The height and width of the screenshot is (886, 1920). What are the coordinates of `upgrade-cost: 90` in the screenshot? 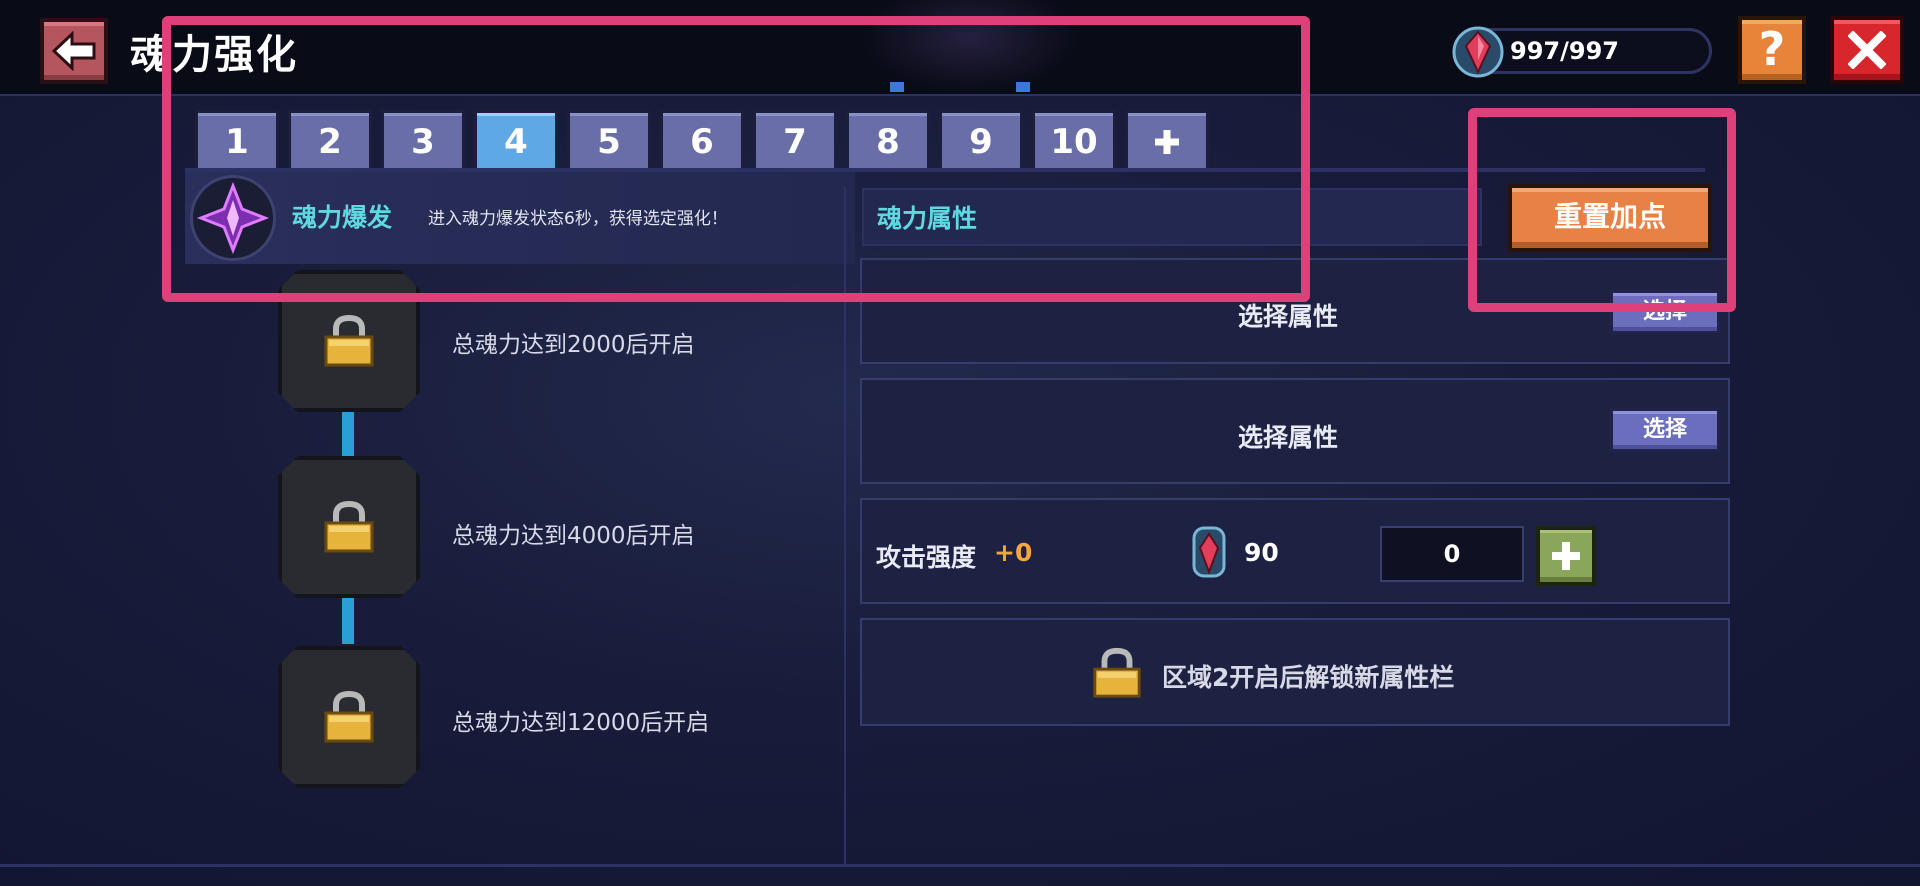 It's located at (1261, 552).